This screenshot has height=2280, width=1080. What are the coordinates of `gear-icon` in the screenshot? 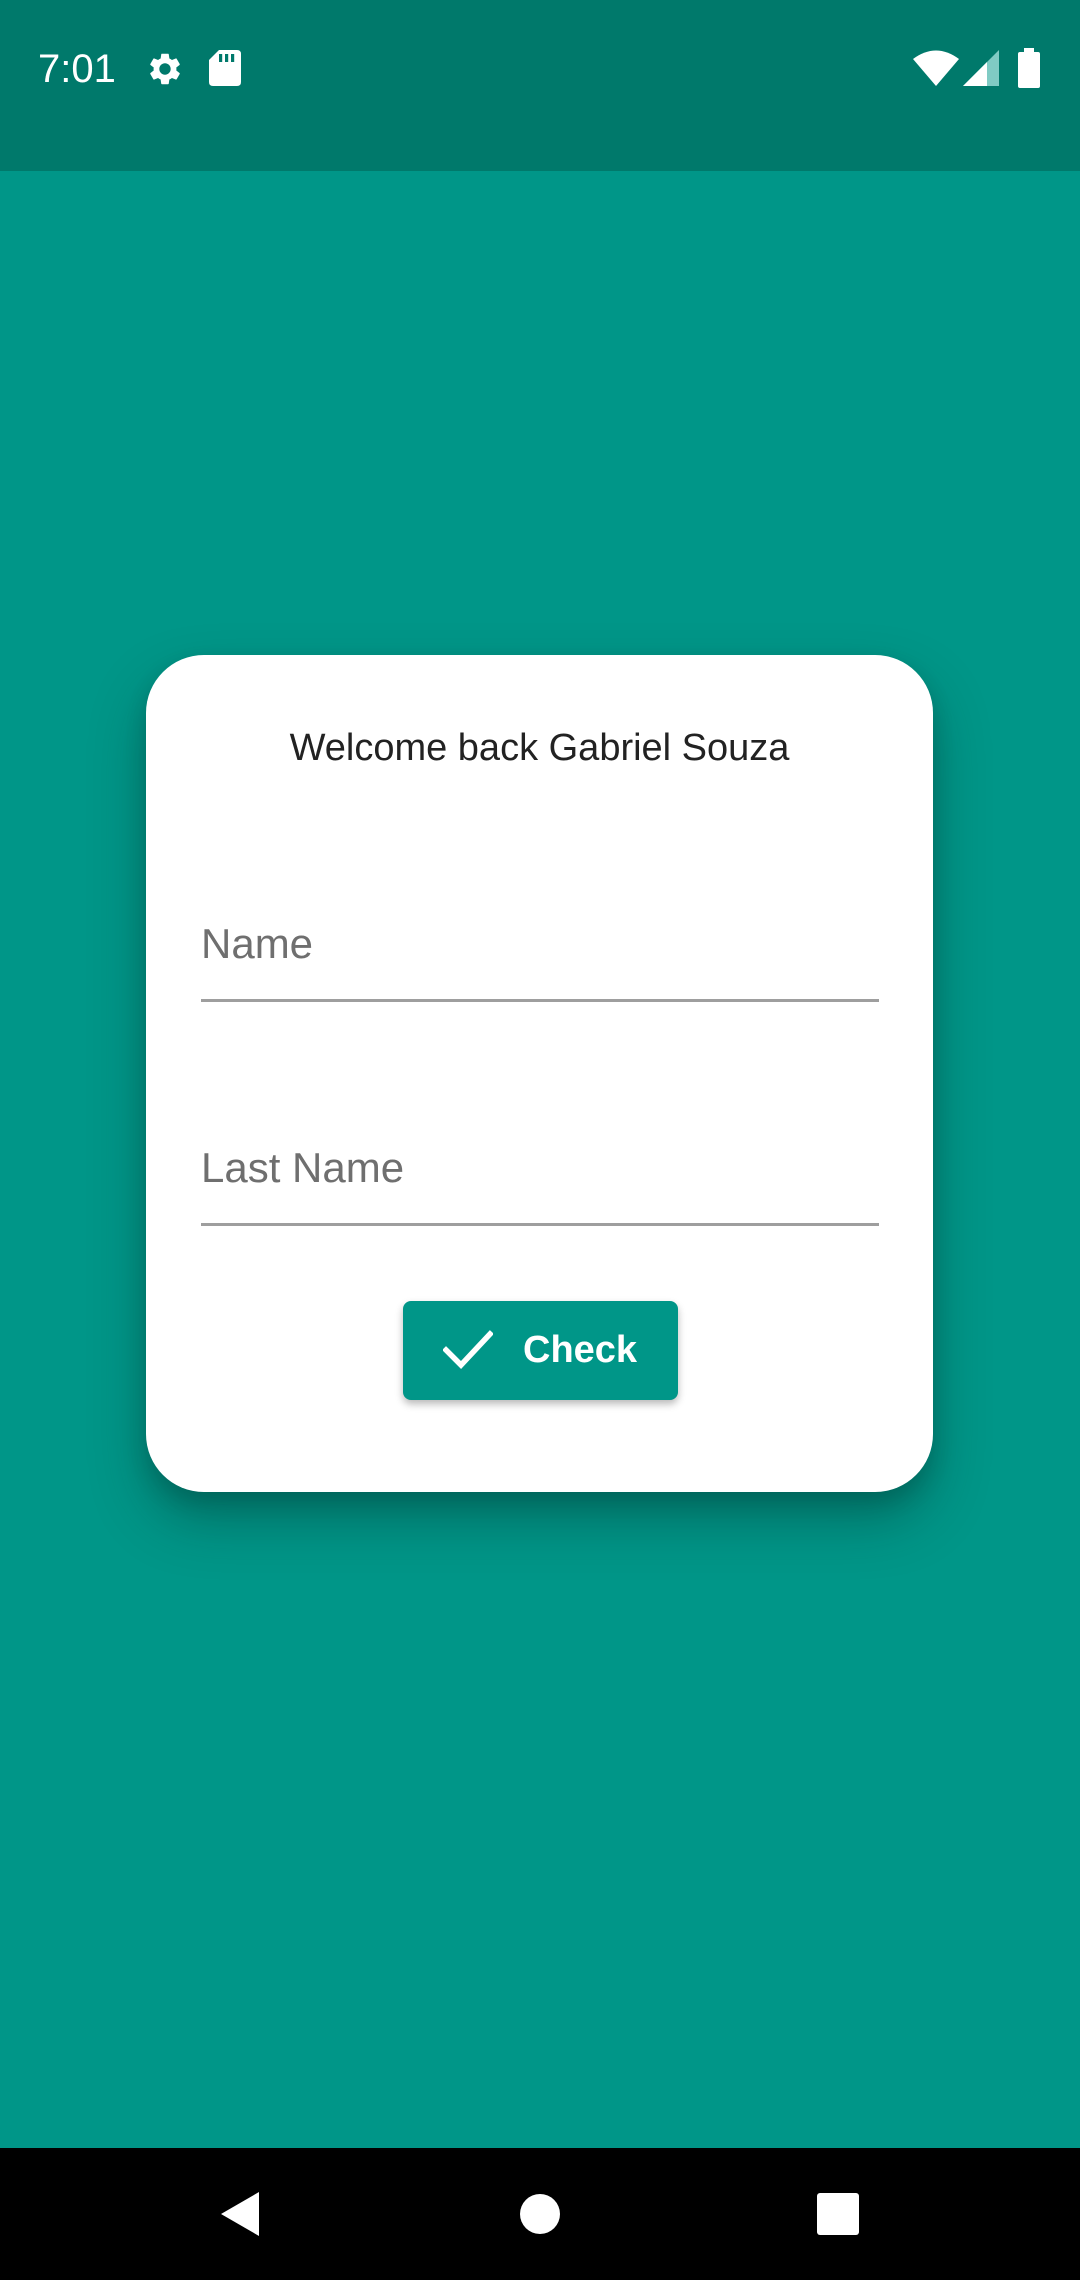 It's located at (165, 69).